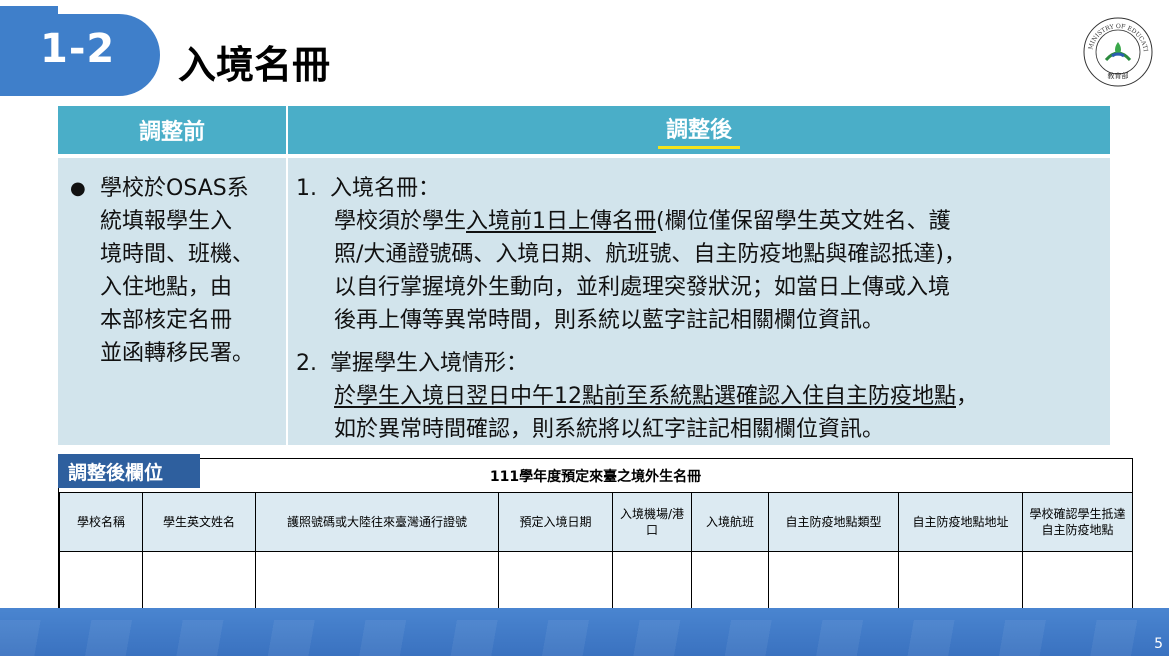 The height and width of the screenshot is (656, 1169). What do you see at coordinates (100, 550) in the screenshot?
I see `column-school-name: 學校名稱` at bounding box center [100, 550].